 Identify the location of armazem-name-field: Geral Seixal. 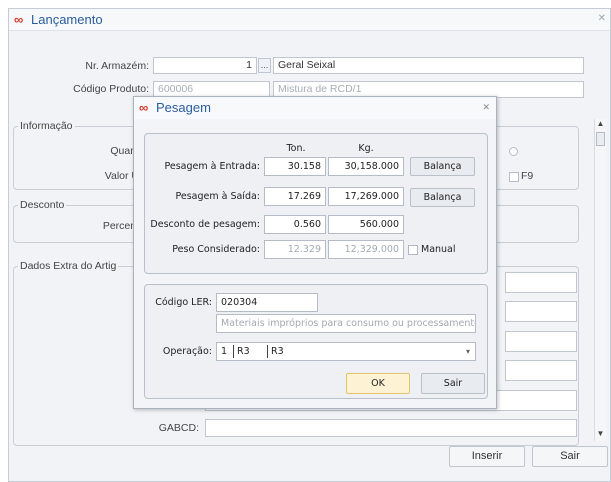
(428, 65).